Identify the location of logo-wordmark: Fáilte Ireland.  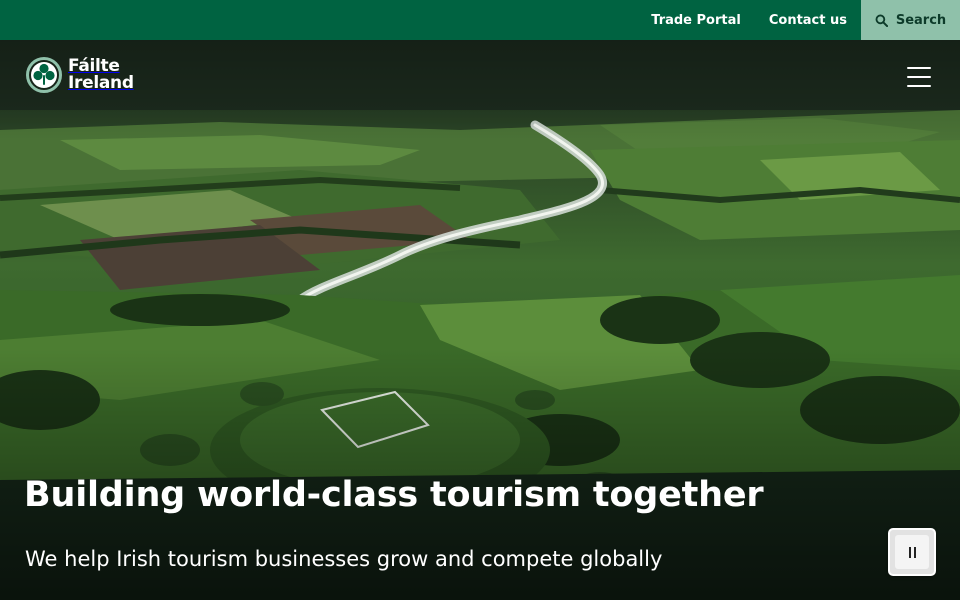
(101, 75).